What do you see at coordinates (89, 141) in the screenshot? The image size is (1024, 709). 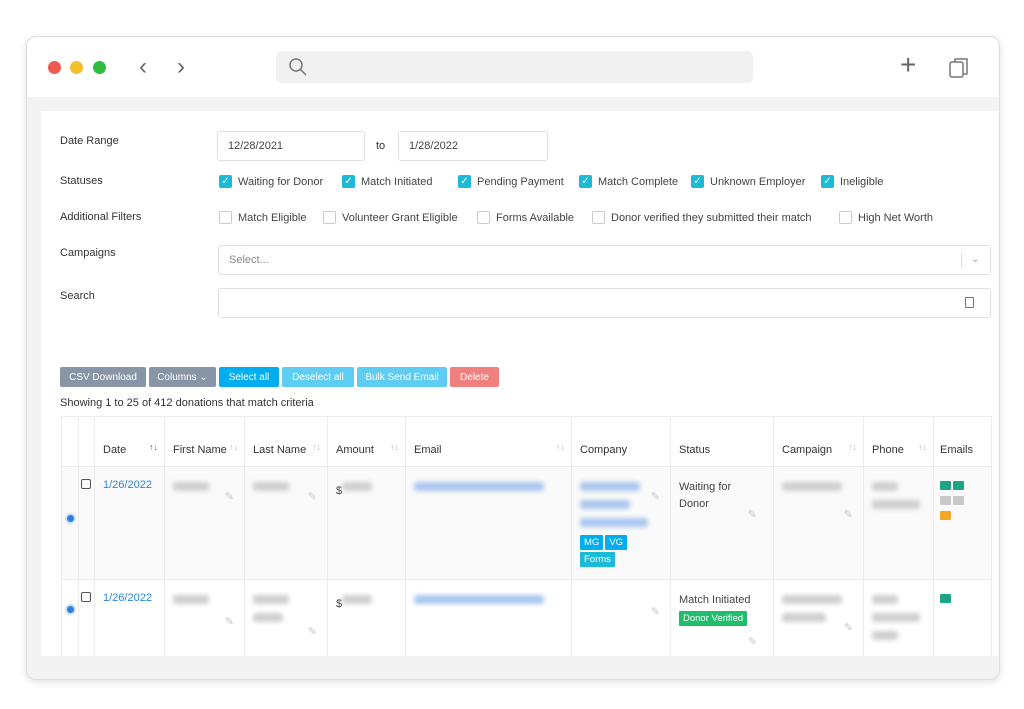 I see `date-range-label: Date Range` at bounding box center [89, 141].